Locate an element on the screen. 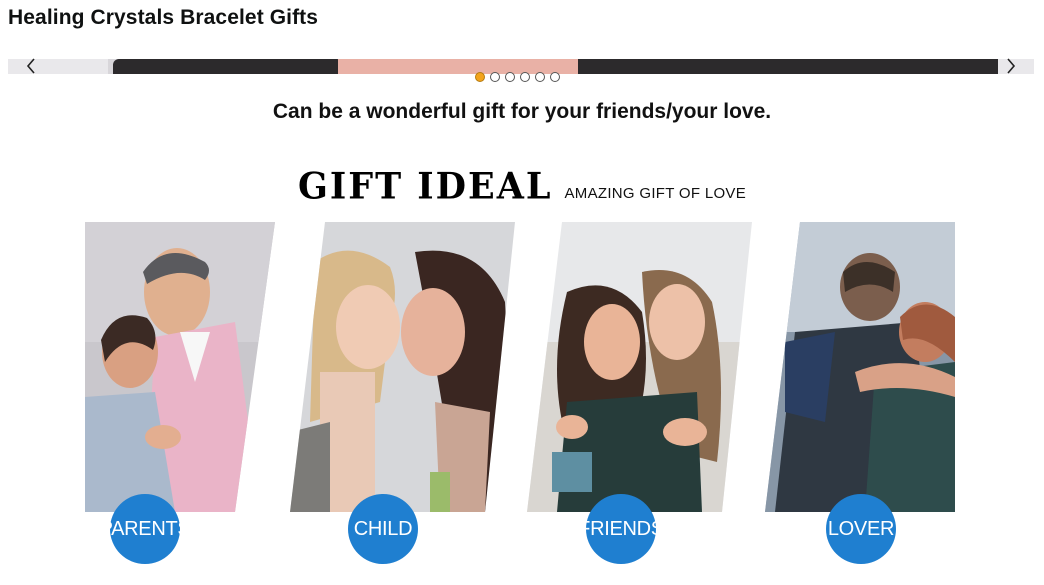 This screenshot has height=585, width=1044. child-photo is located at coordinates (402, 367).